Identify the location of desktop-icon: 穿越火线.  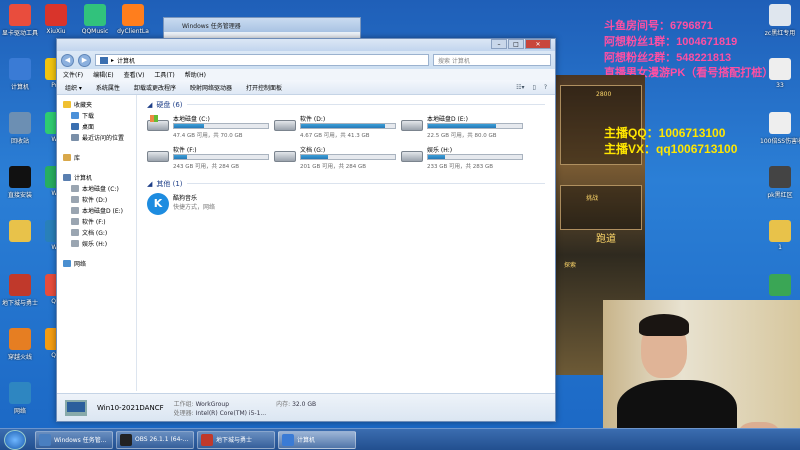
(20, 344).